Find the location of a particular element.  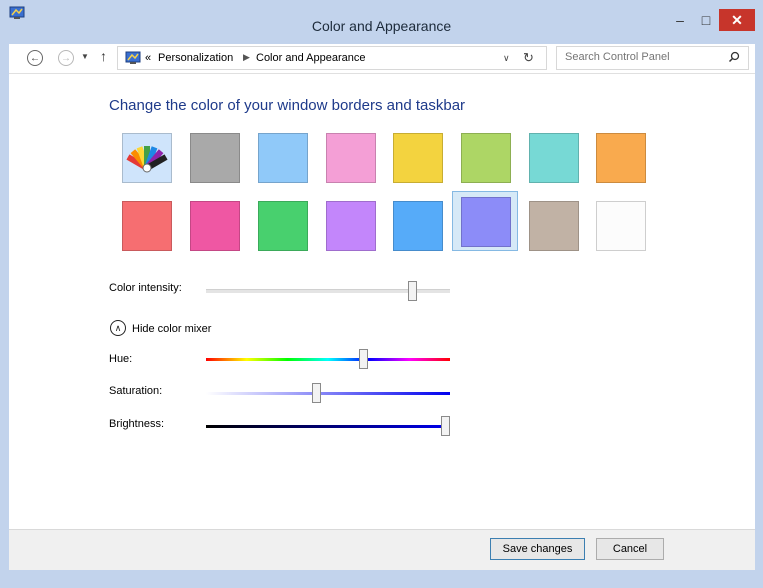

hide-color-mixer-link: Hide color mixer is located at coordinates (171, 329).